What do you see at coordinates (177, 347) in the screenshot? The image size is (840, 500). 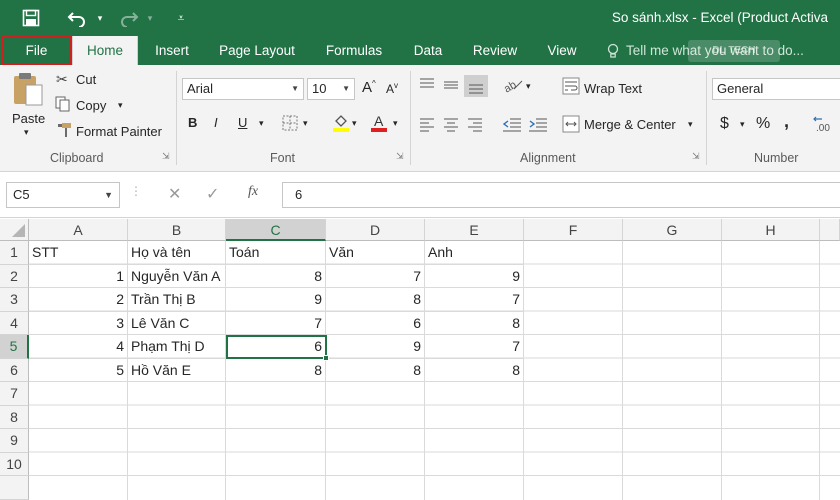 I see `cell-b5: Phạm Thị D` at bounding box center [177, 347].